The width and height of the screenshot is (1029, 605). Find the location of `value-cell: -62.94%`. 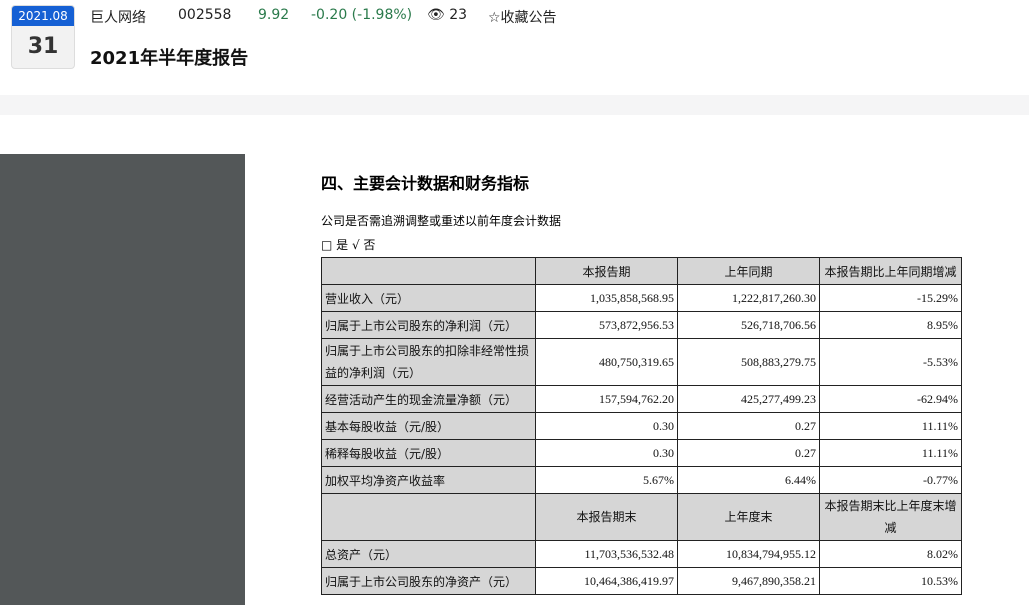

value-cell: -62.94% is located at coordinates (890, 399).